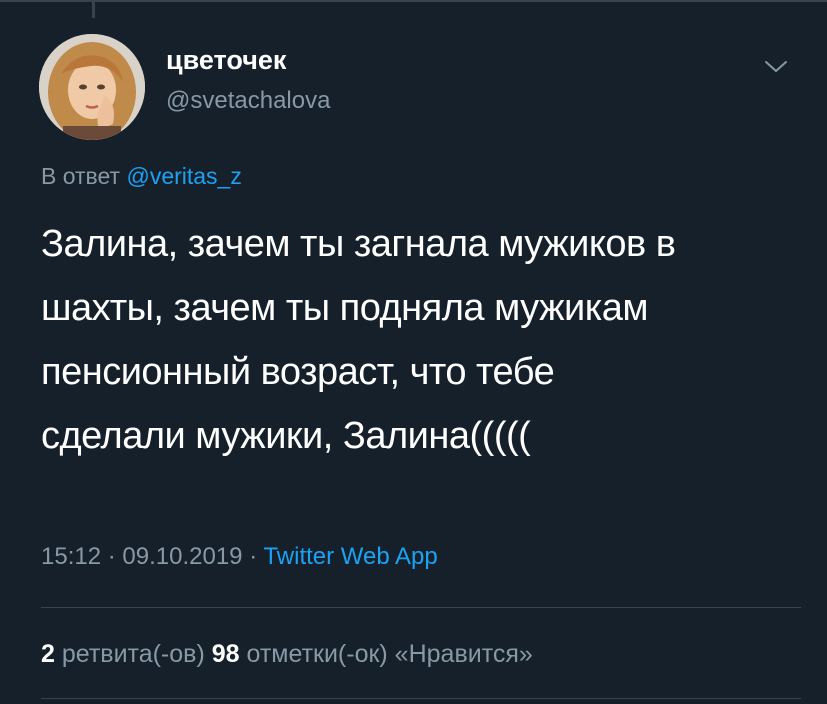 Image resolution: width=827 pixels, height=704 pixels. I want to click on author-handle: @svetachalova, so click(248, 101).